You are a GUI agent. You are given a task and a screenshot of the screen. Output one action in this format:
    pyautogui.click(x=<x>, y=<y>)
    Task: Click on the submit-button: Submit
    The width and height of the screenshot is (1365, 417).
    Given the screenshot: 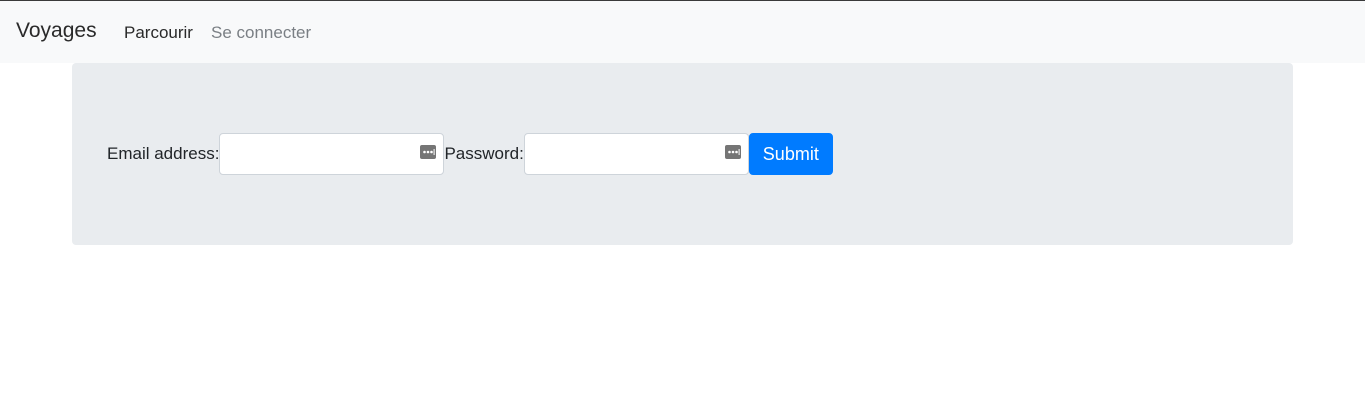 What is the action you would take?
    pyautogui.click(x=790, y=154)
    